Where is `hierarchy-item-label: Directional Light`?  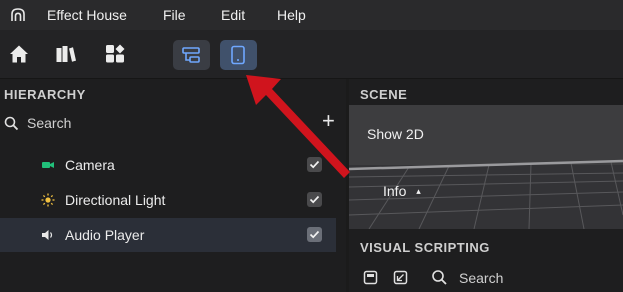 hierarchy-item-label: Directional Light is located at coordinates (115, 200).